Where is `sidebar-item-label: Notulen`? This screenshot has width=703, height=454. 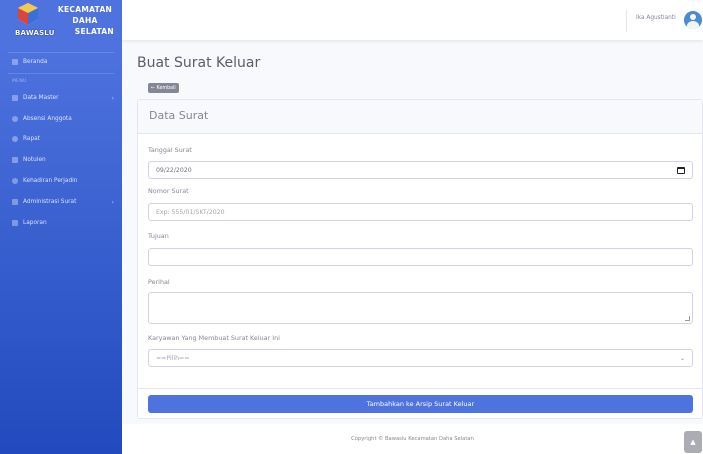 sidebar-item-label: Notulen is located at coordinates (34, 160).